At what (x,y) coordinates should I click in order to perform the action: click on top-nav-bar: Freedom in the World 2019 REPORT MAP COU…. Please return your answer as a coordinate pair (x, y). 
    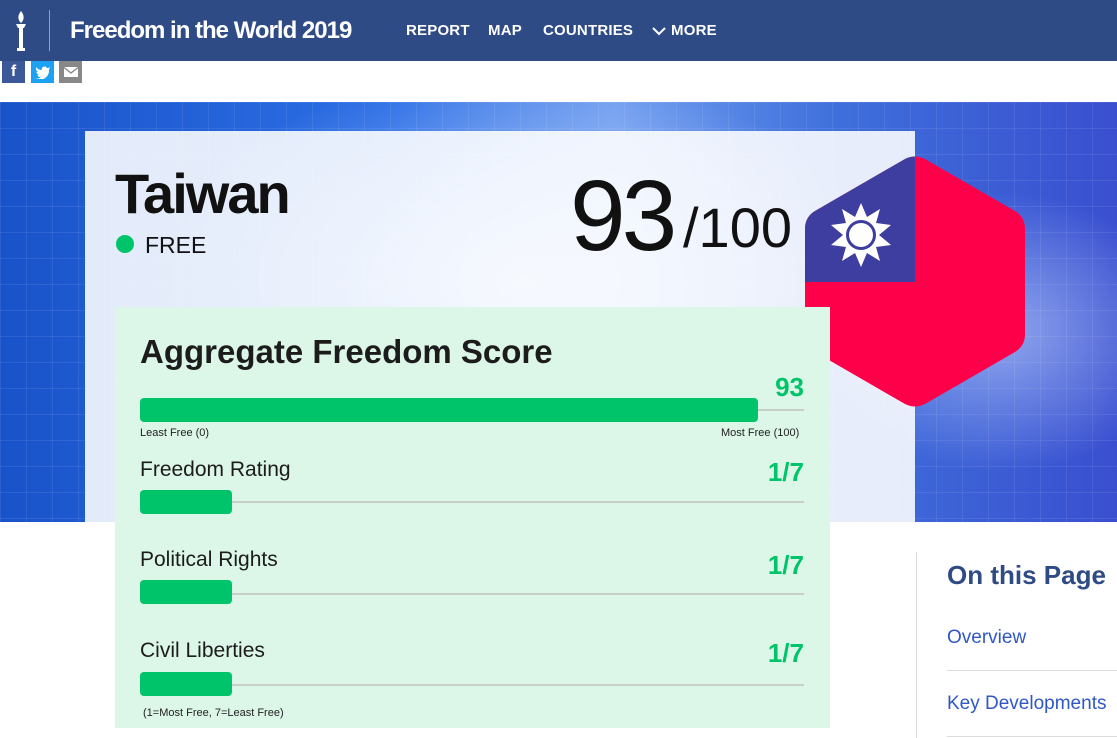
    Looking at the image, I should click on (558, 30).